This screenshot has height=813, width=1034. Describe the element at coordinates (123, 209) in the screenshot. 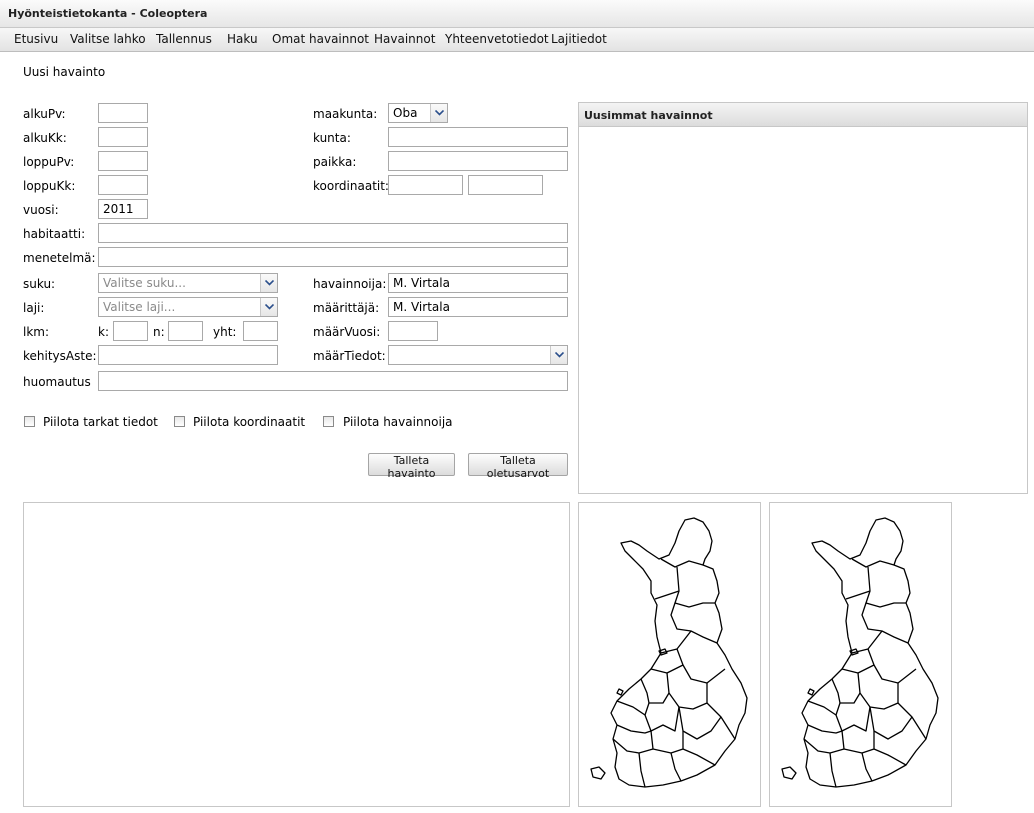

I see `vuosi-input` at that location.